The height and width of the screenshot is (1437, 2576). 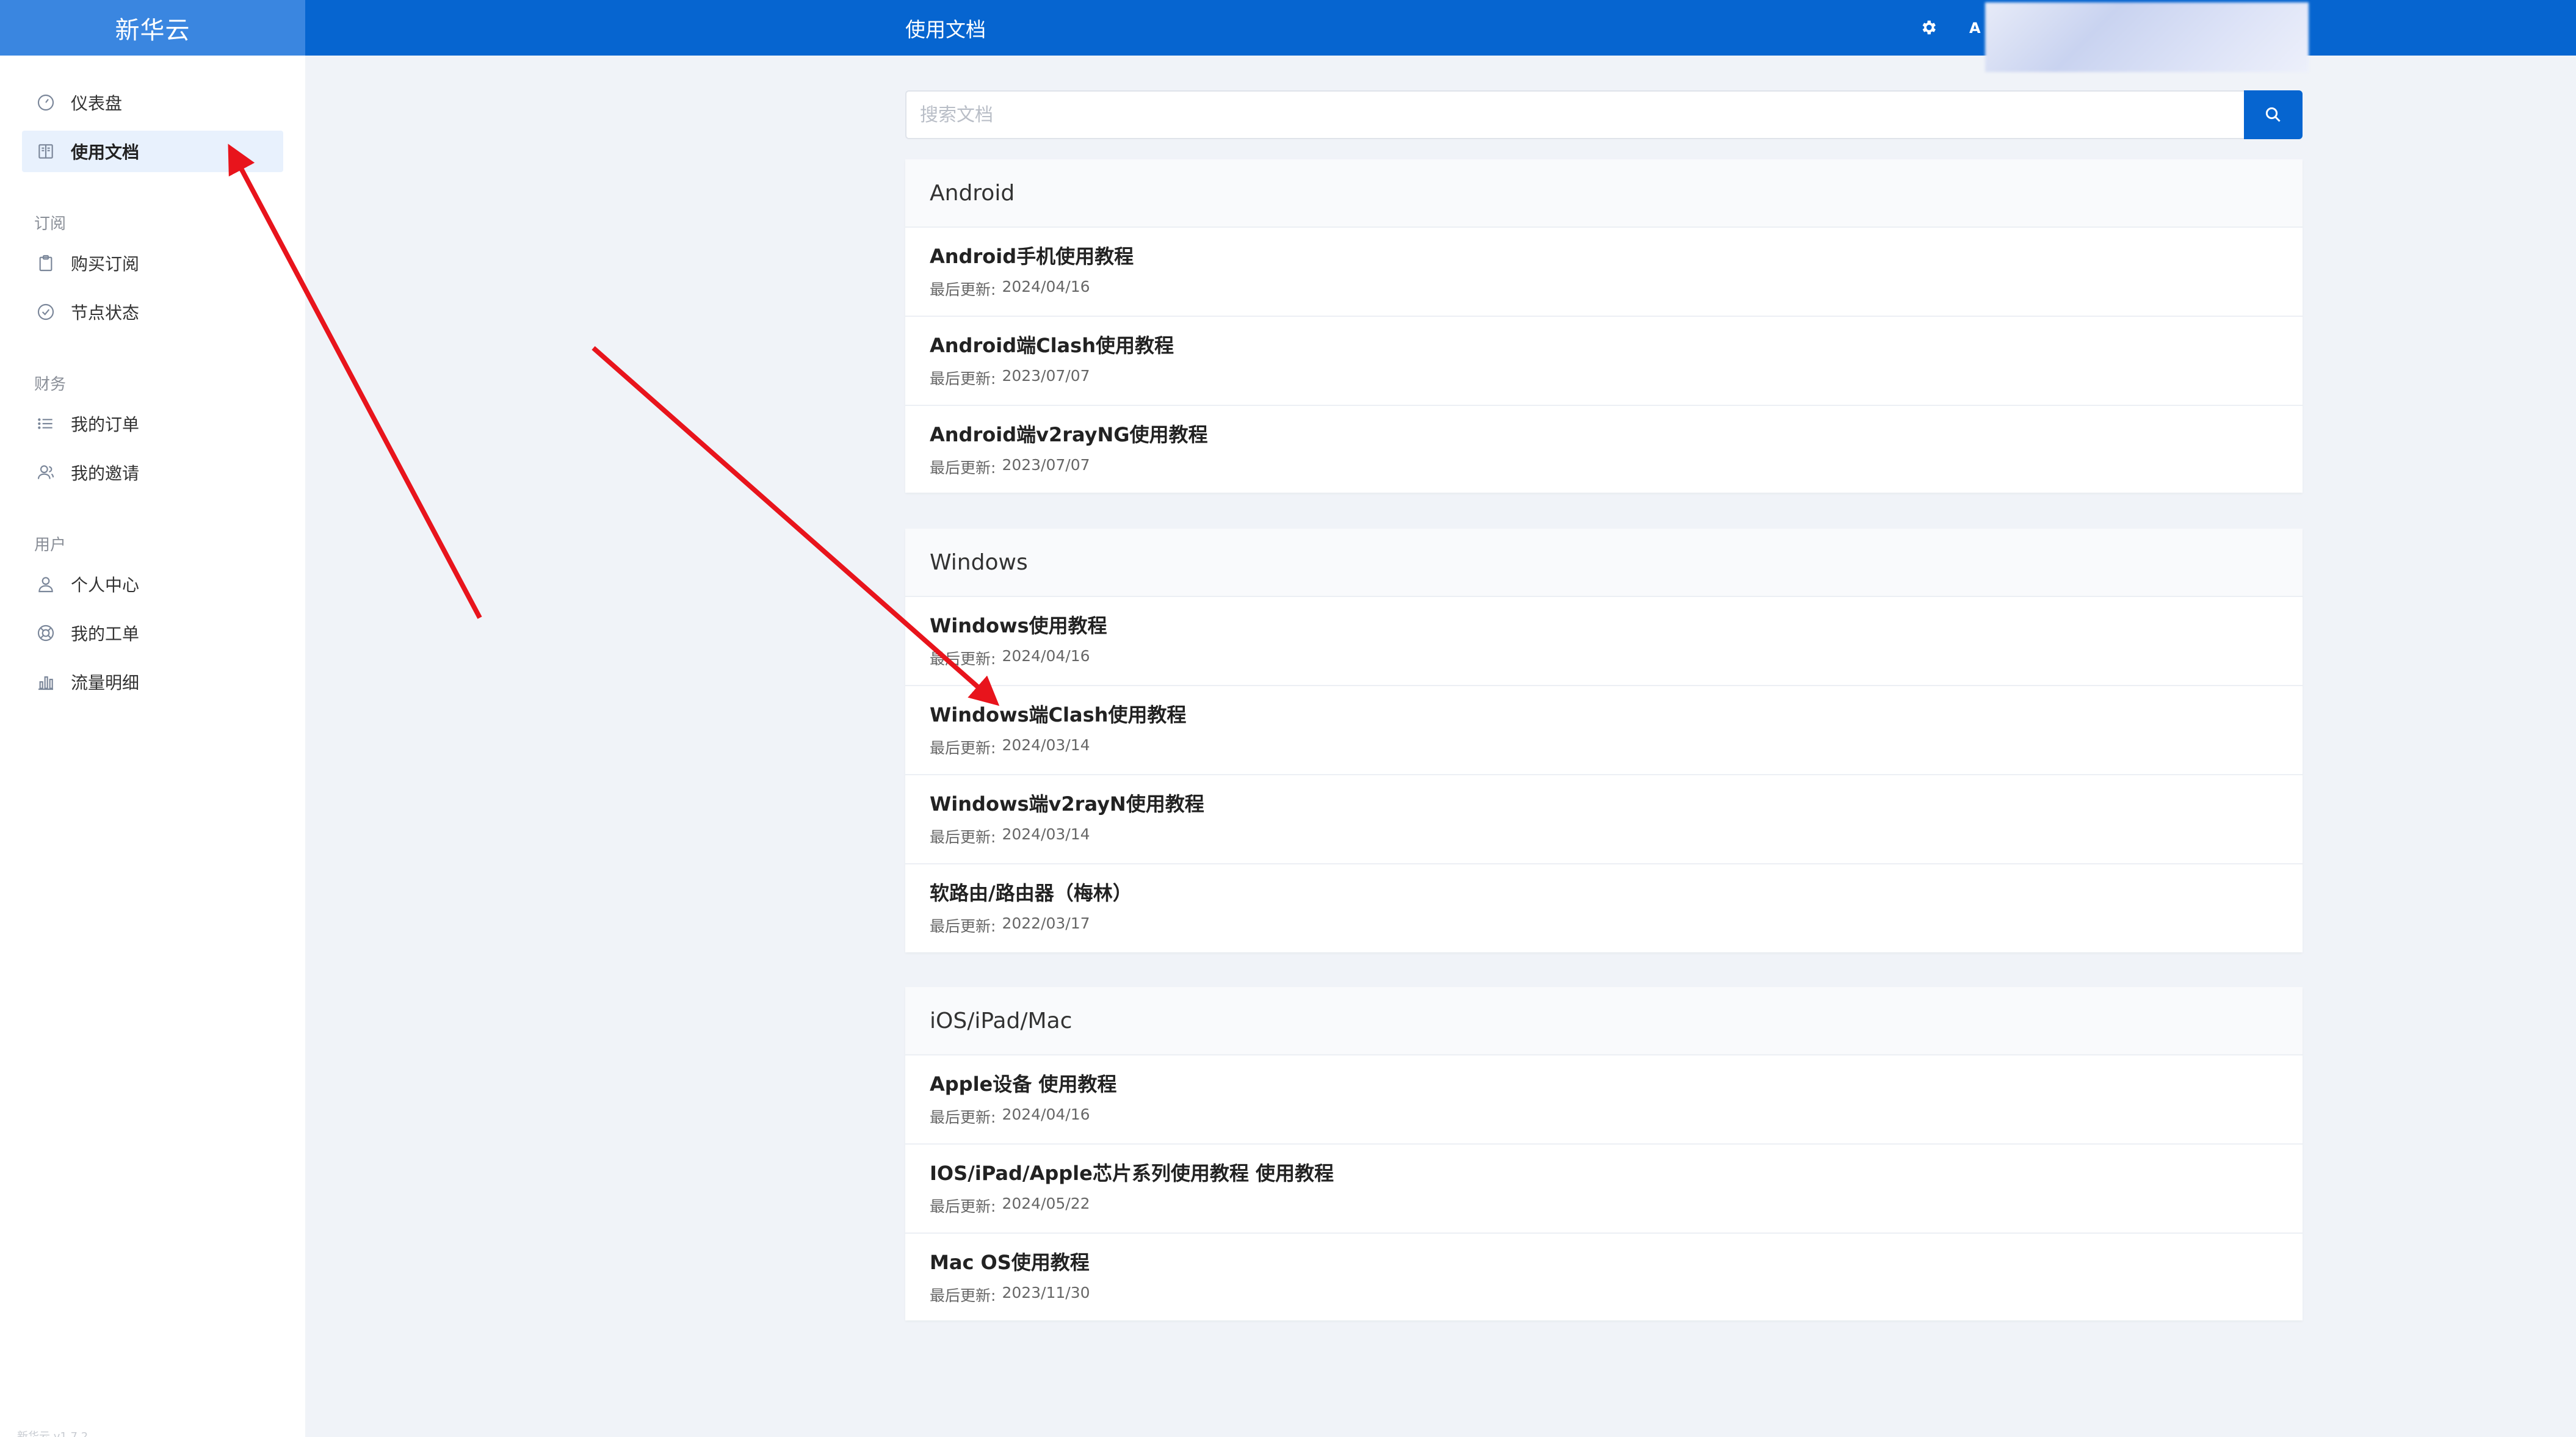 What do you see at coordinates (105, 424) in the screenshot?
I see `sidebar-item-label: 我的订单` at bounding box center [105, 424].